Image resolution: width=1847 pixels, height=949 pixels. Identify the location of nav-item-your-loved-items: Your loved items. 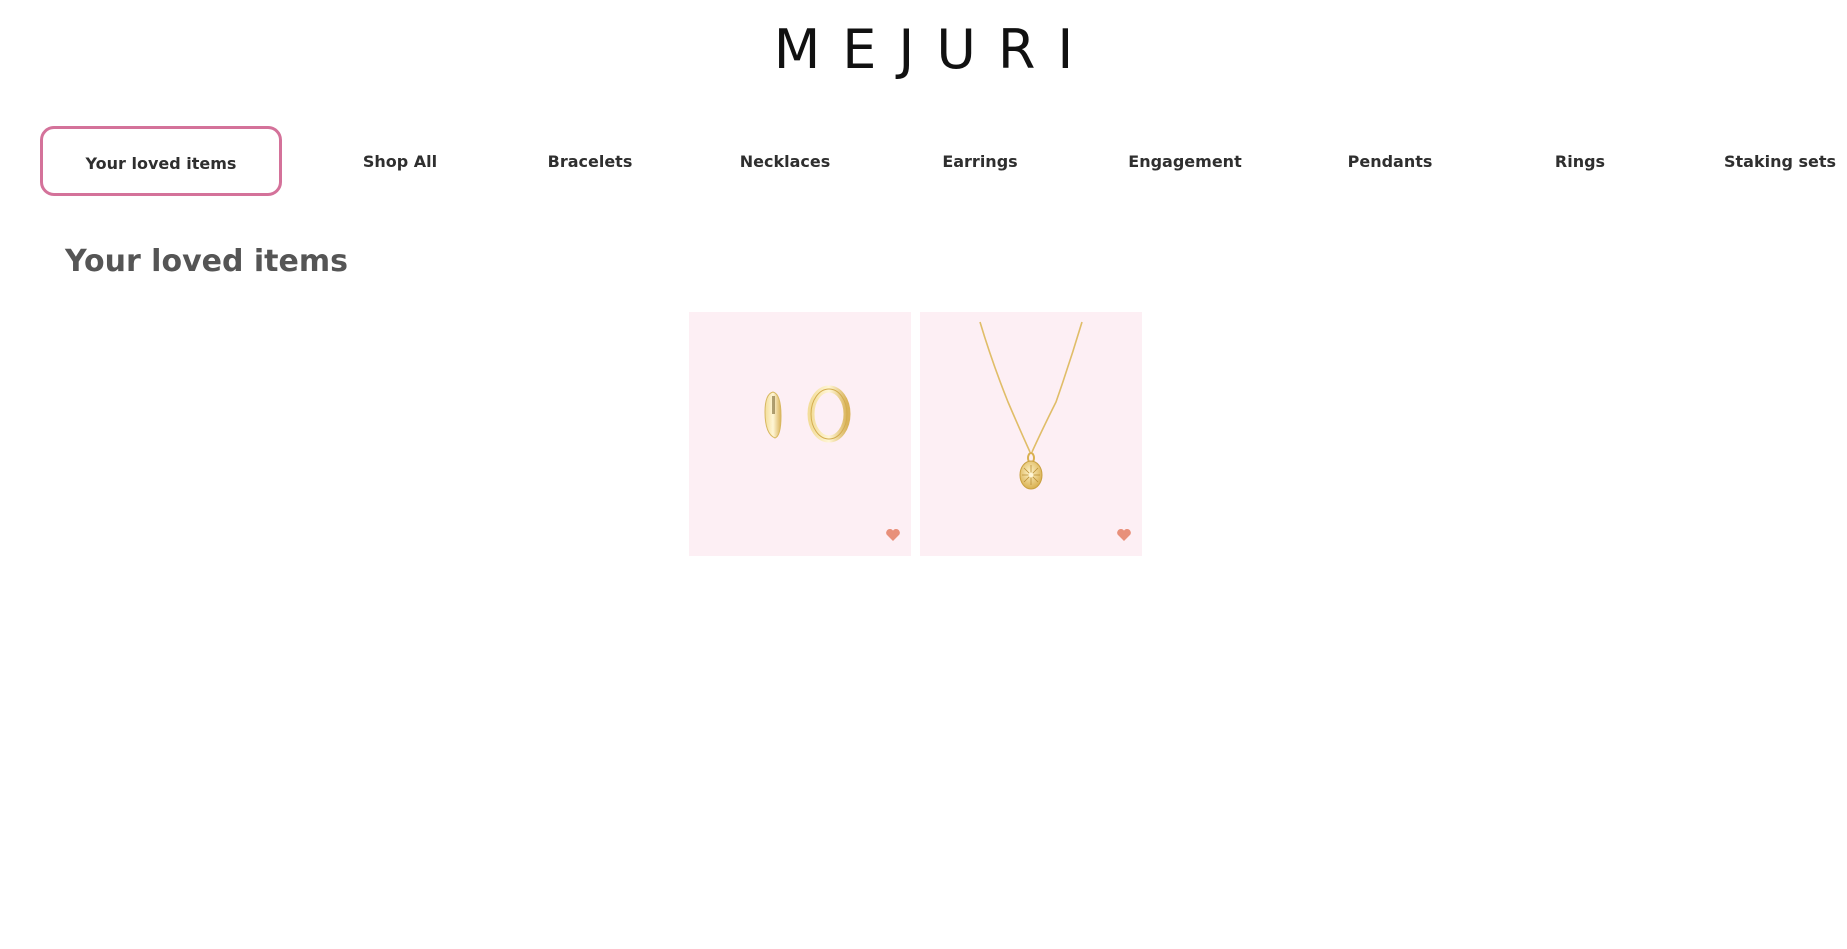
(161, 161).